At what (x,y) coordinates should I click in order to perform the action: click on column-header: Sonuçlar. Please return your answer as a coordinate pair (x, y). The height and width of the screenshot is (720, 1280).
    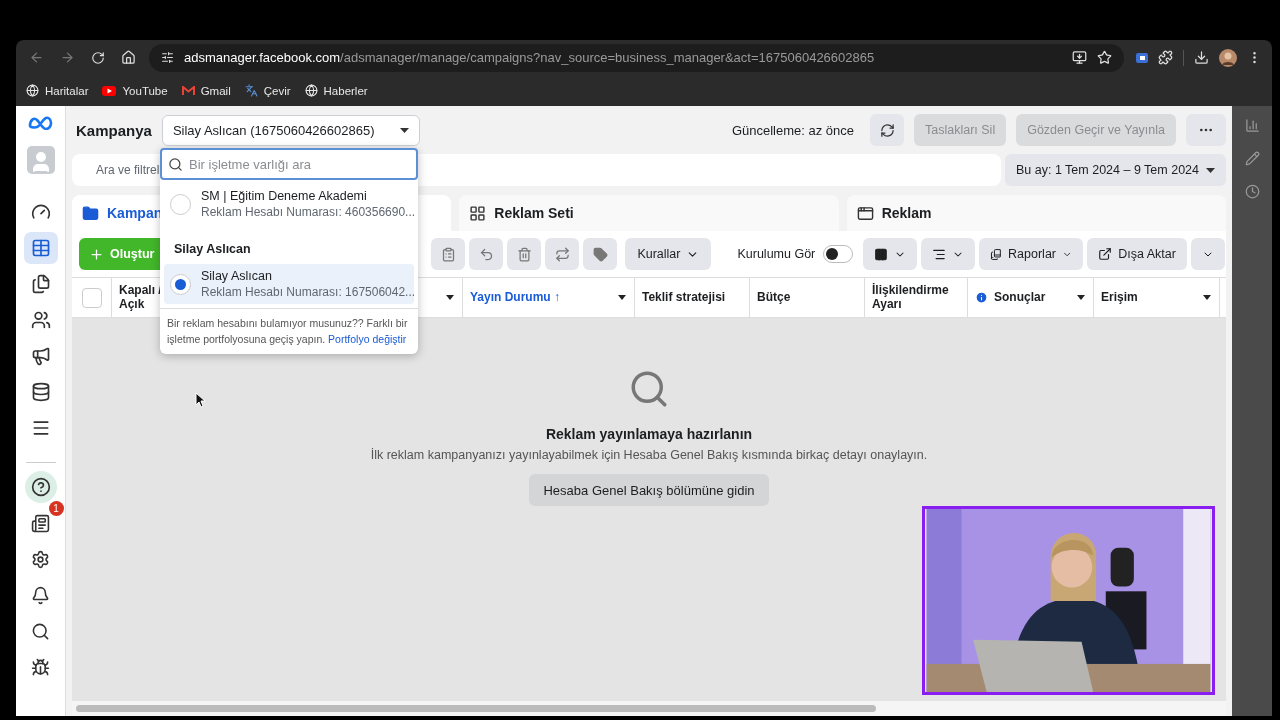
    Looking at the image, I should click on (1031, 297).